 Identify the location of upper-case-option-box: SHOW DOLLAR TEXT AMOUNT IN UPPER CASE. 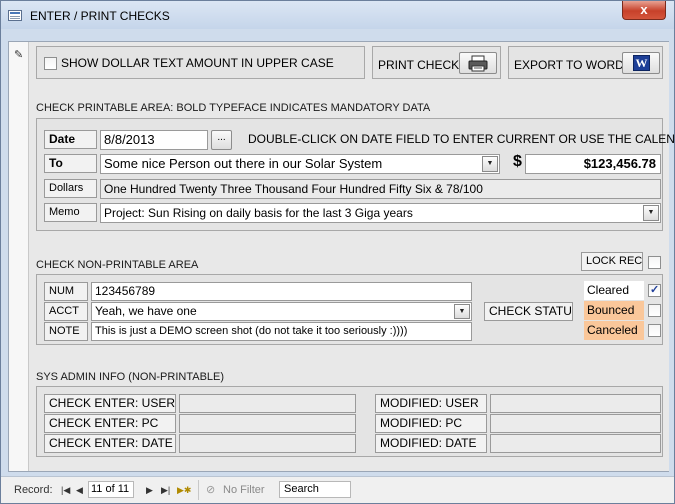
(200, 62).